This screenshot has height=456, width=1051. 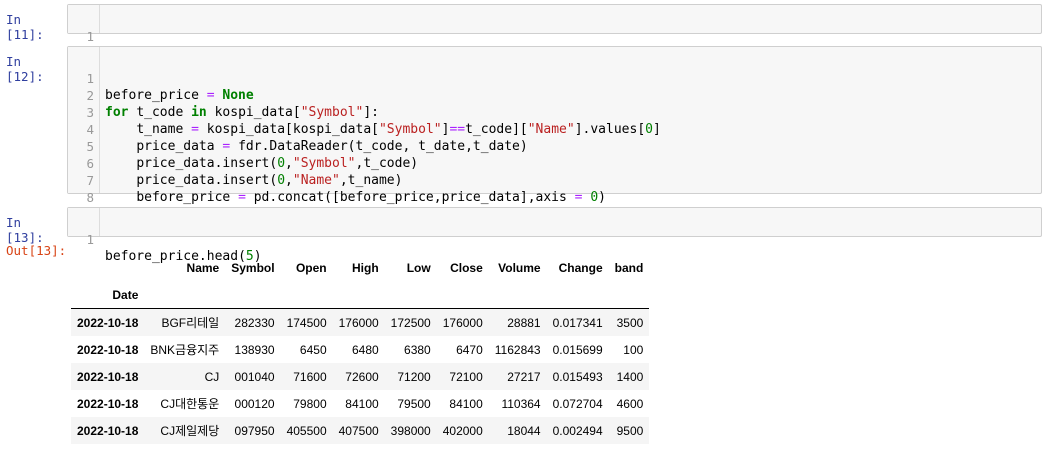 What do you see at coordinates (410, 322) in the screenshot?
I see `table-cell: 172500` at bounding box center [410, 322].